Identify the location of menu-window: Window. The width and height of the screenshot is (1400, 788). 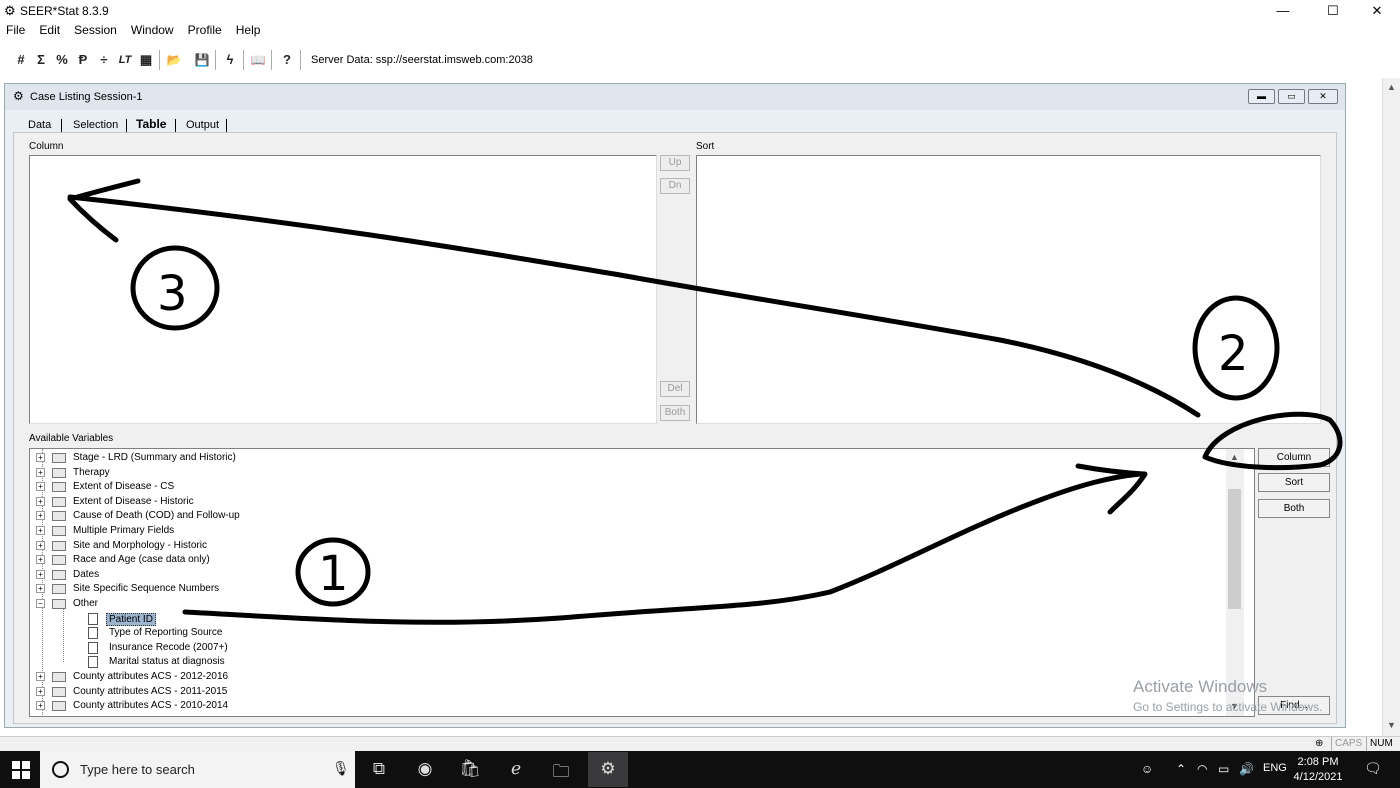
(152, 29).